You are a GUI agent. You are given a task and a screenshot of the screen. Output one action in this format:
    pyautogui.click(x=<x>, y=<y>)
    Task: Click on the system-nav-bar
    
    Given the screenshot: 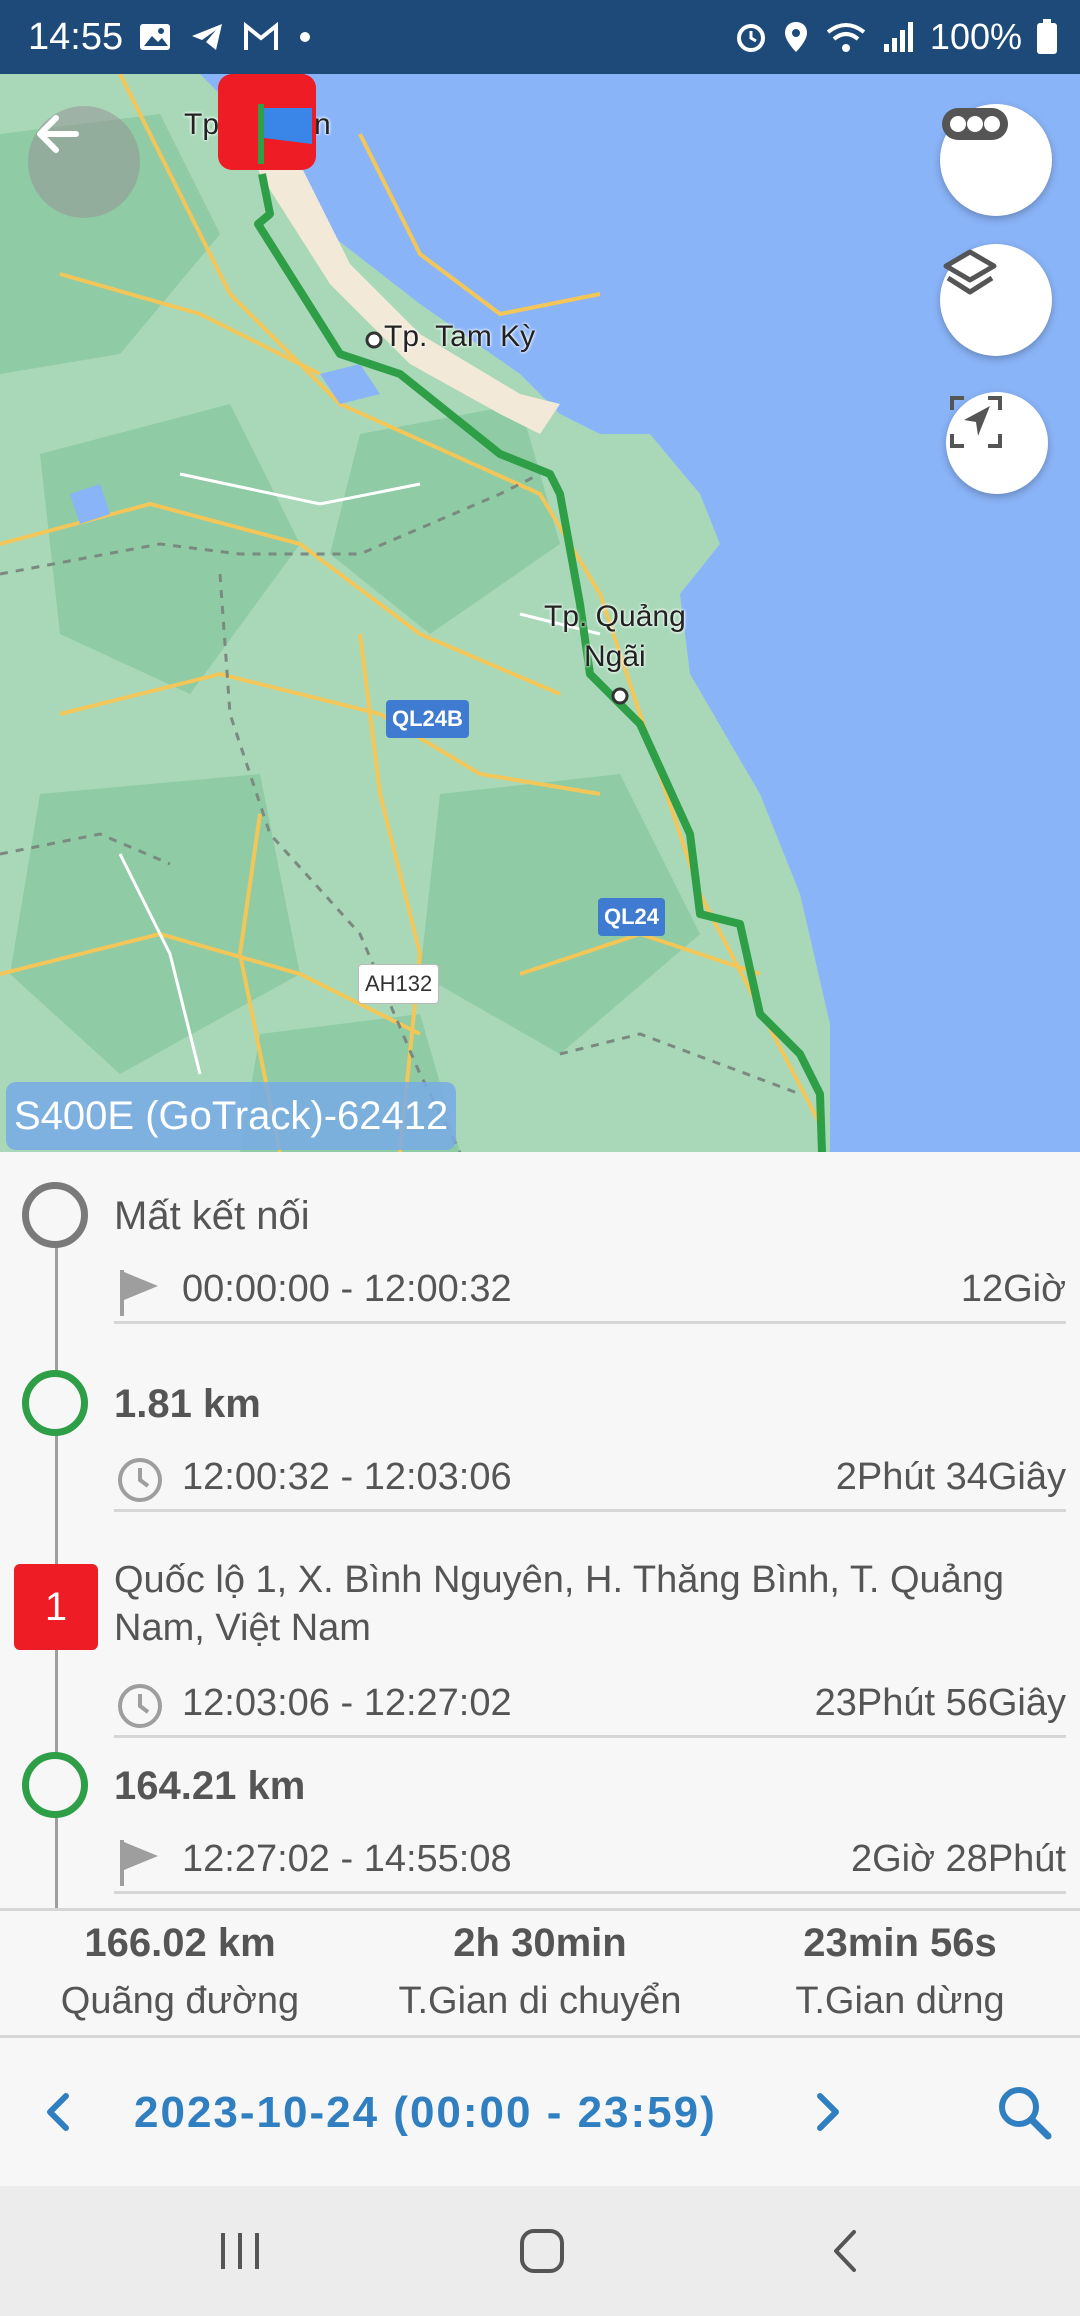 What is the action you would take?
    pyautogui.click(x=540, y=2251)
    